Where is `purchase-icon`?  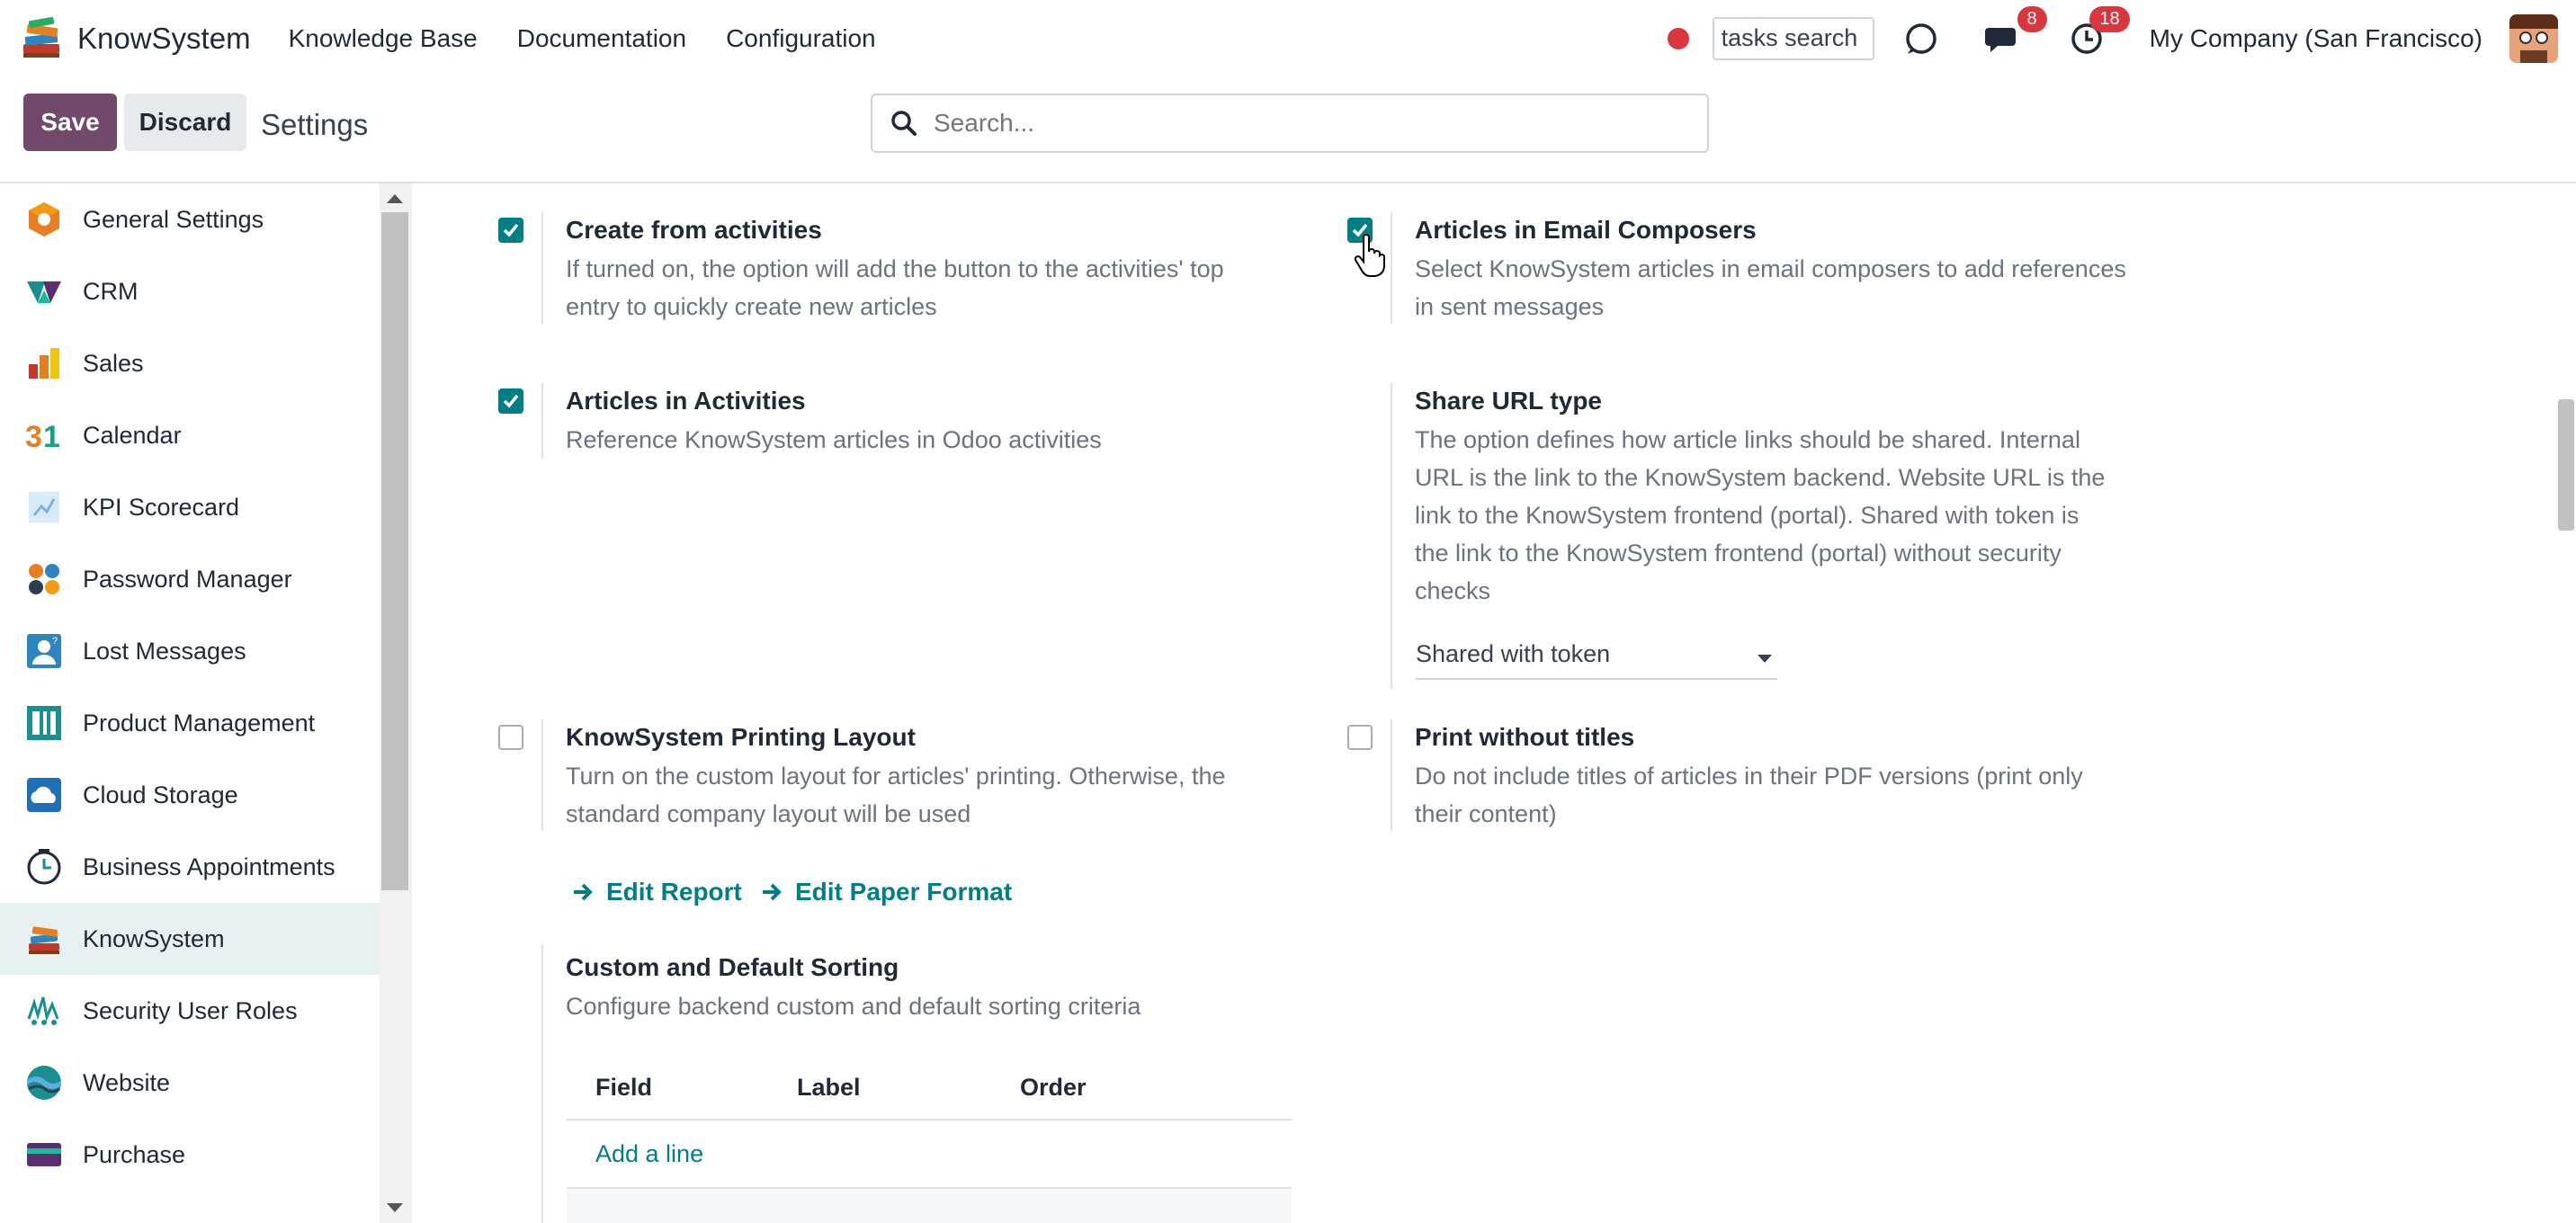
purchase-icon is located at coordinates (44, 1154).